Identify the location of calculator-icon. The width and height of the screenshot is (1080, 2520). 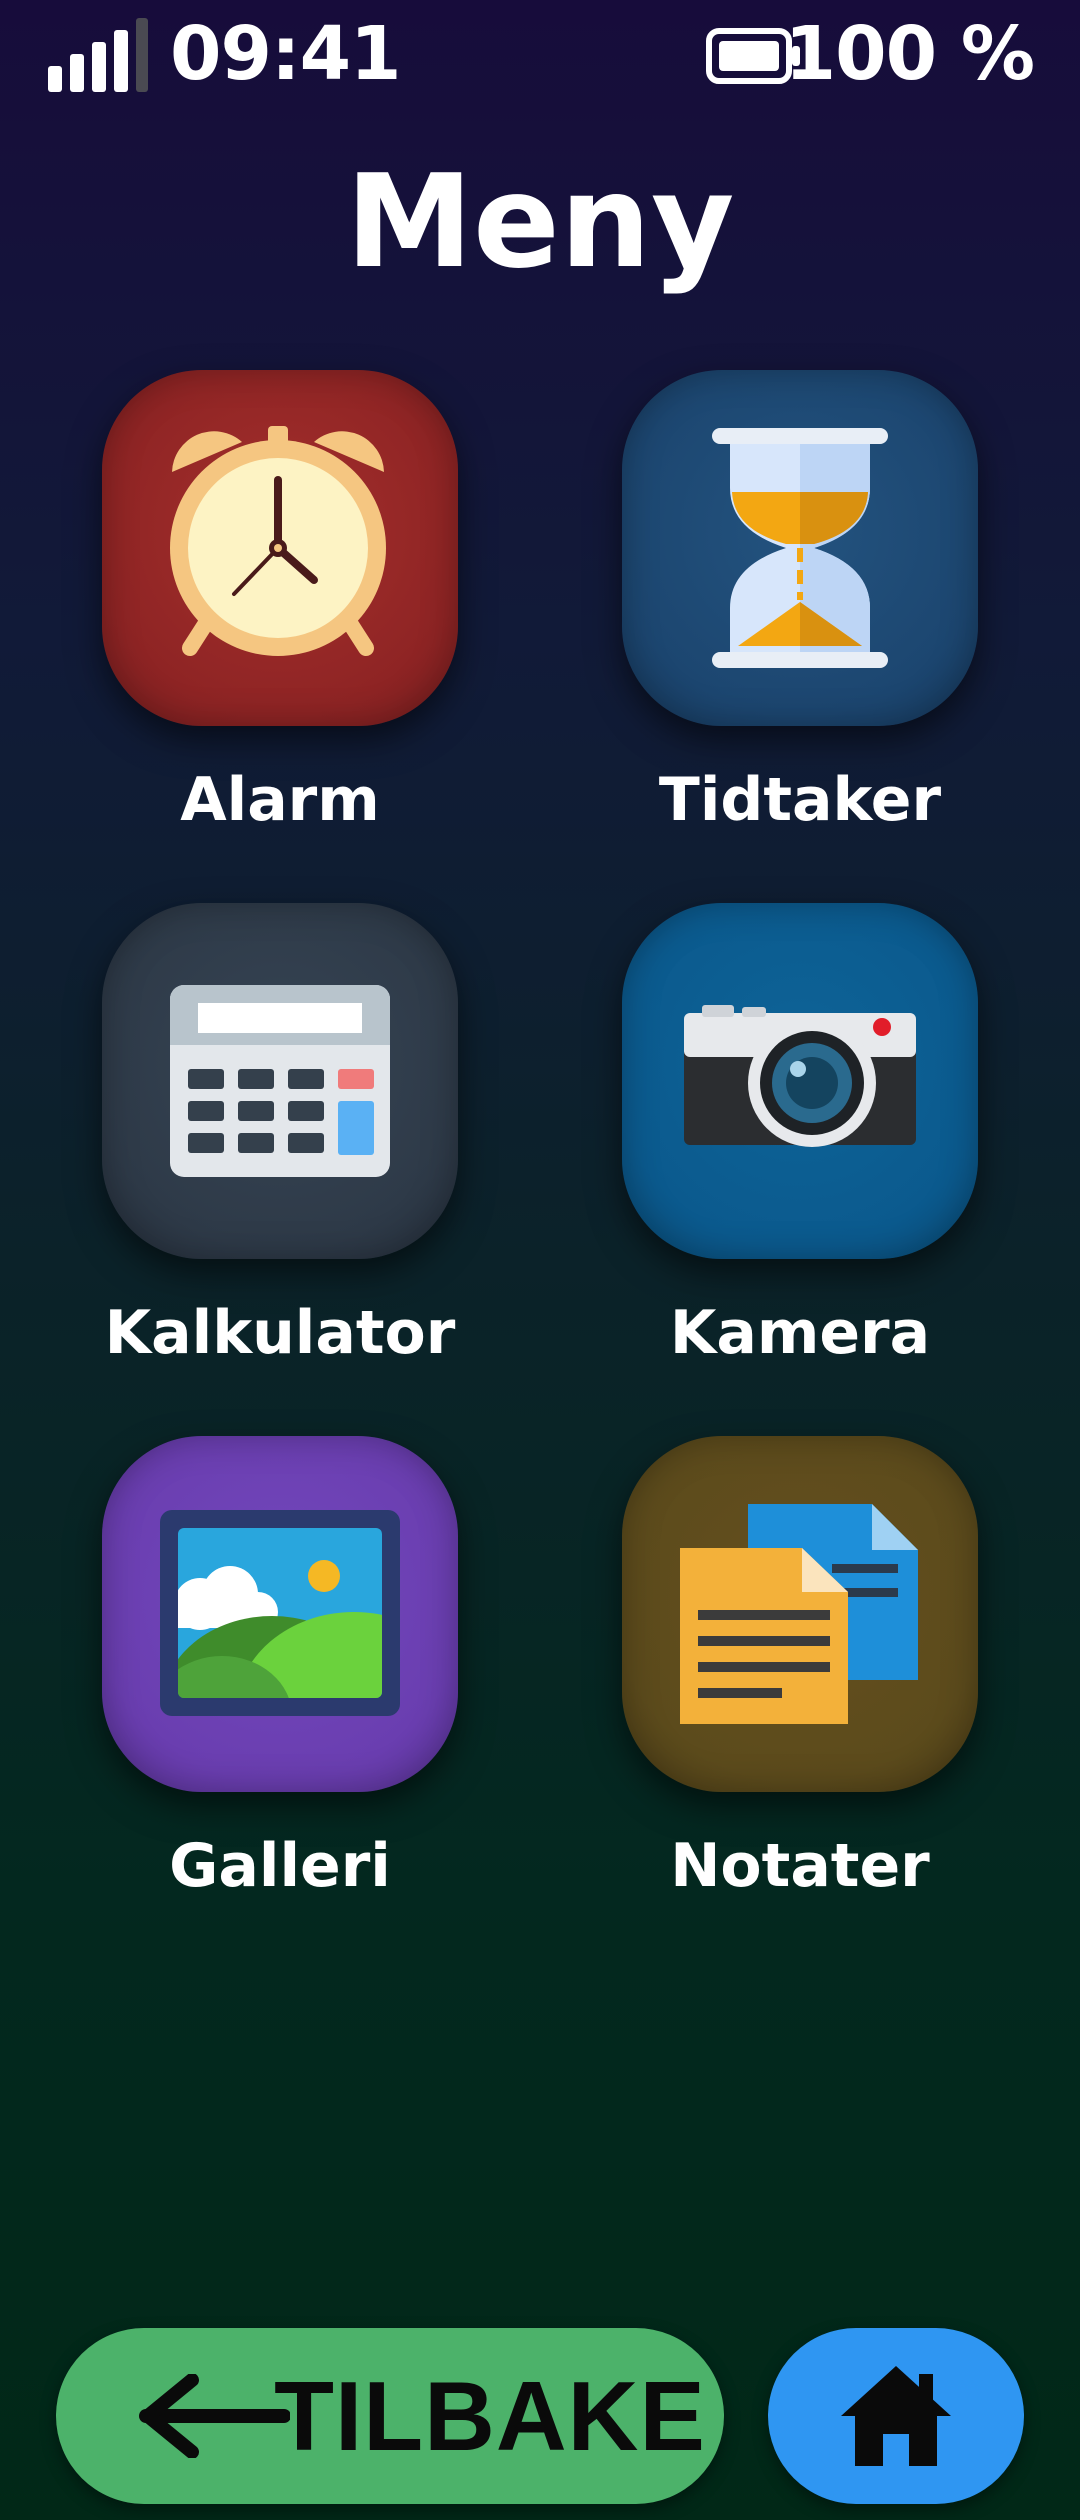
(280, 1081).